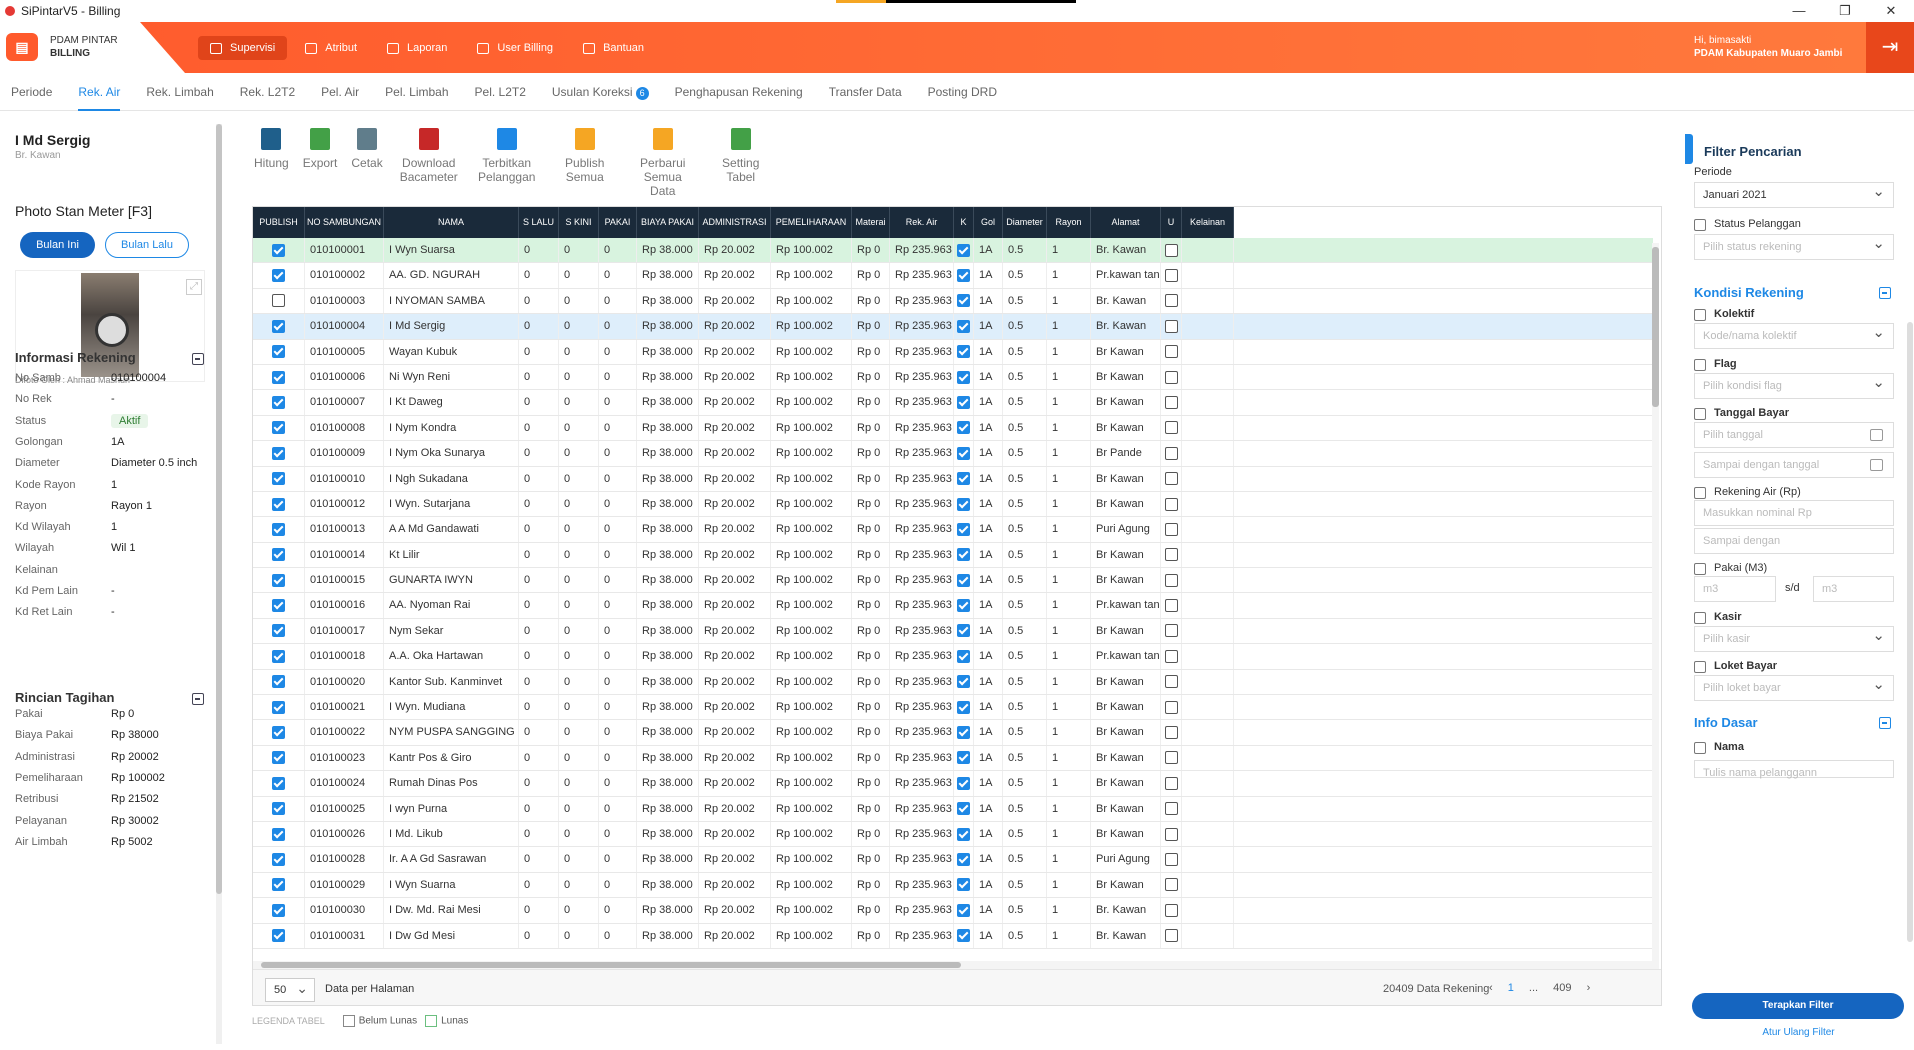  I want to click on minimize-button: —, so click(1799, 11).